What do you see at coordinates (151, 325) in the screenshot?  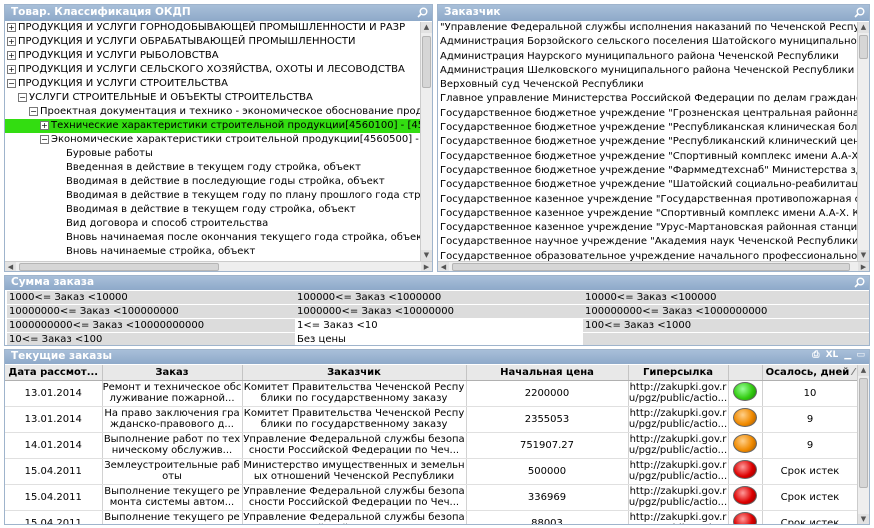 I see `sum-option: 1000000000<= Заказ <10000000000` at bounding box center [151, 325].